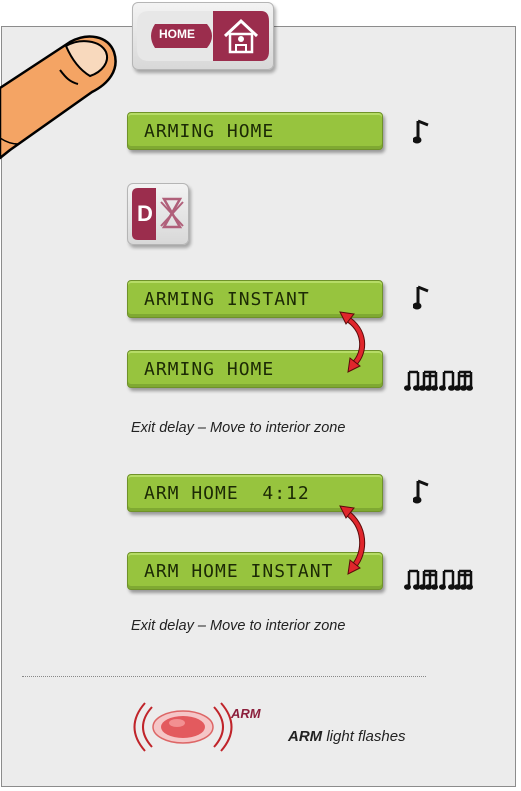 The height and width of the screenshot is (791, 521). I want to click on lcd-text: ARM HOME 4:12, so click(227, 493).